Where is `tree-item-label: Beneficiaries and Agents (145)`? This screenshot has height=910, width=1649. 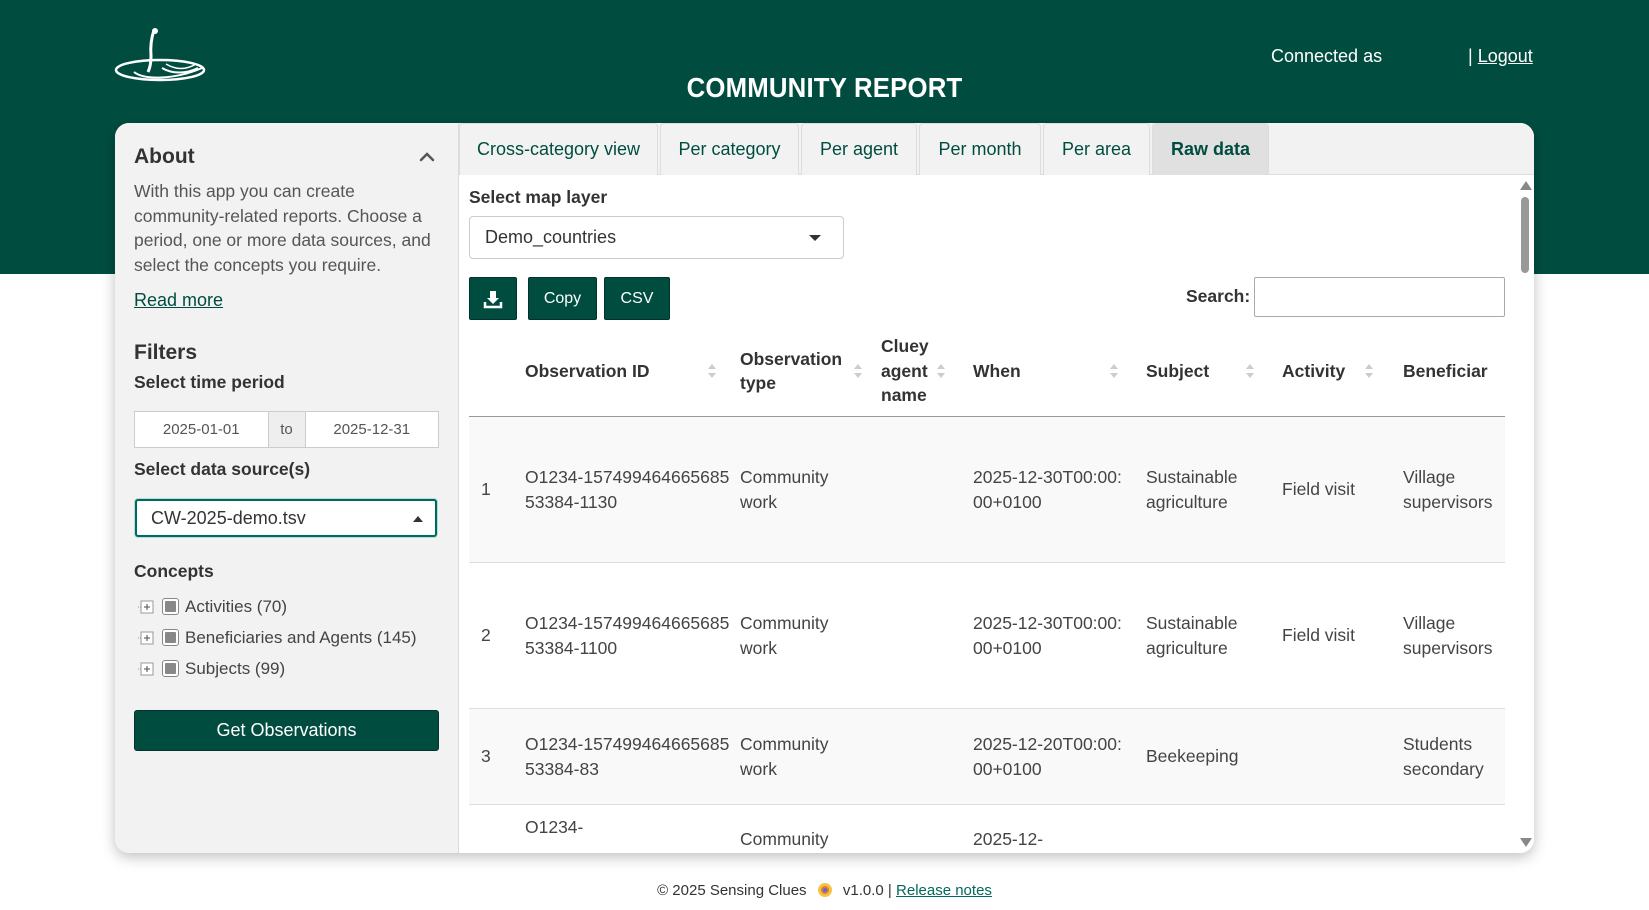
tree-item-label: Beneficiaries and Agents (145) is located at coordinates (301, 637).